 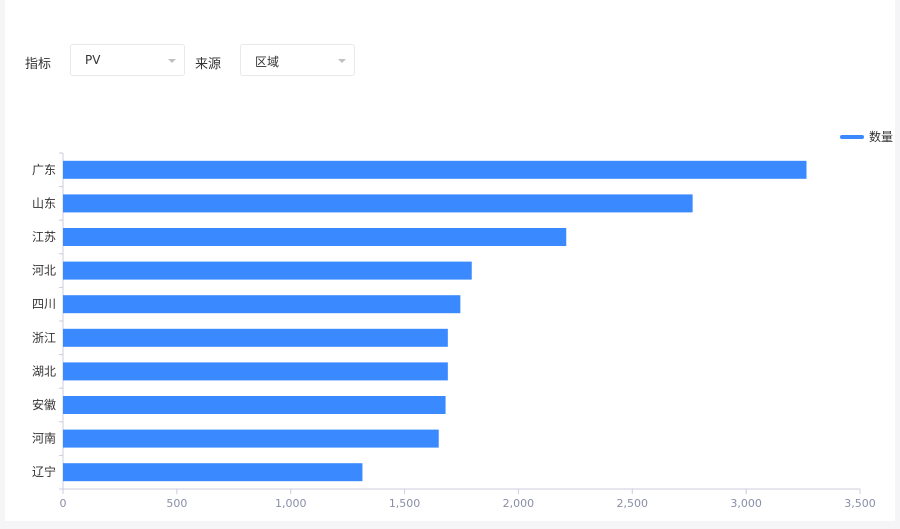 I want to click on y-tick-label: 四川, so click(x=44, y=304).